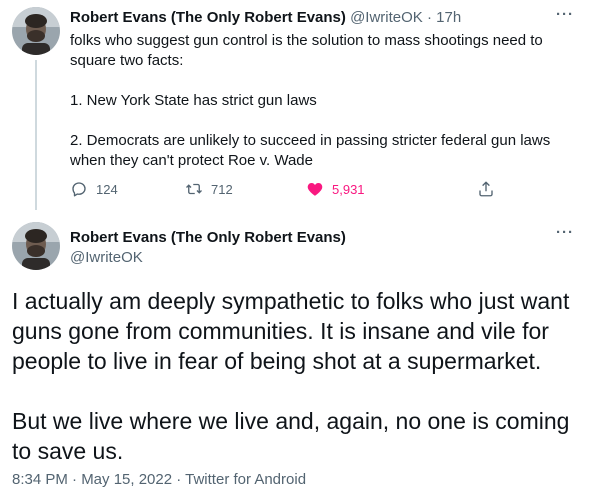 This screenshot has width=591, height=498. I want to click on retweet-icon, so click(194, 189).